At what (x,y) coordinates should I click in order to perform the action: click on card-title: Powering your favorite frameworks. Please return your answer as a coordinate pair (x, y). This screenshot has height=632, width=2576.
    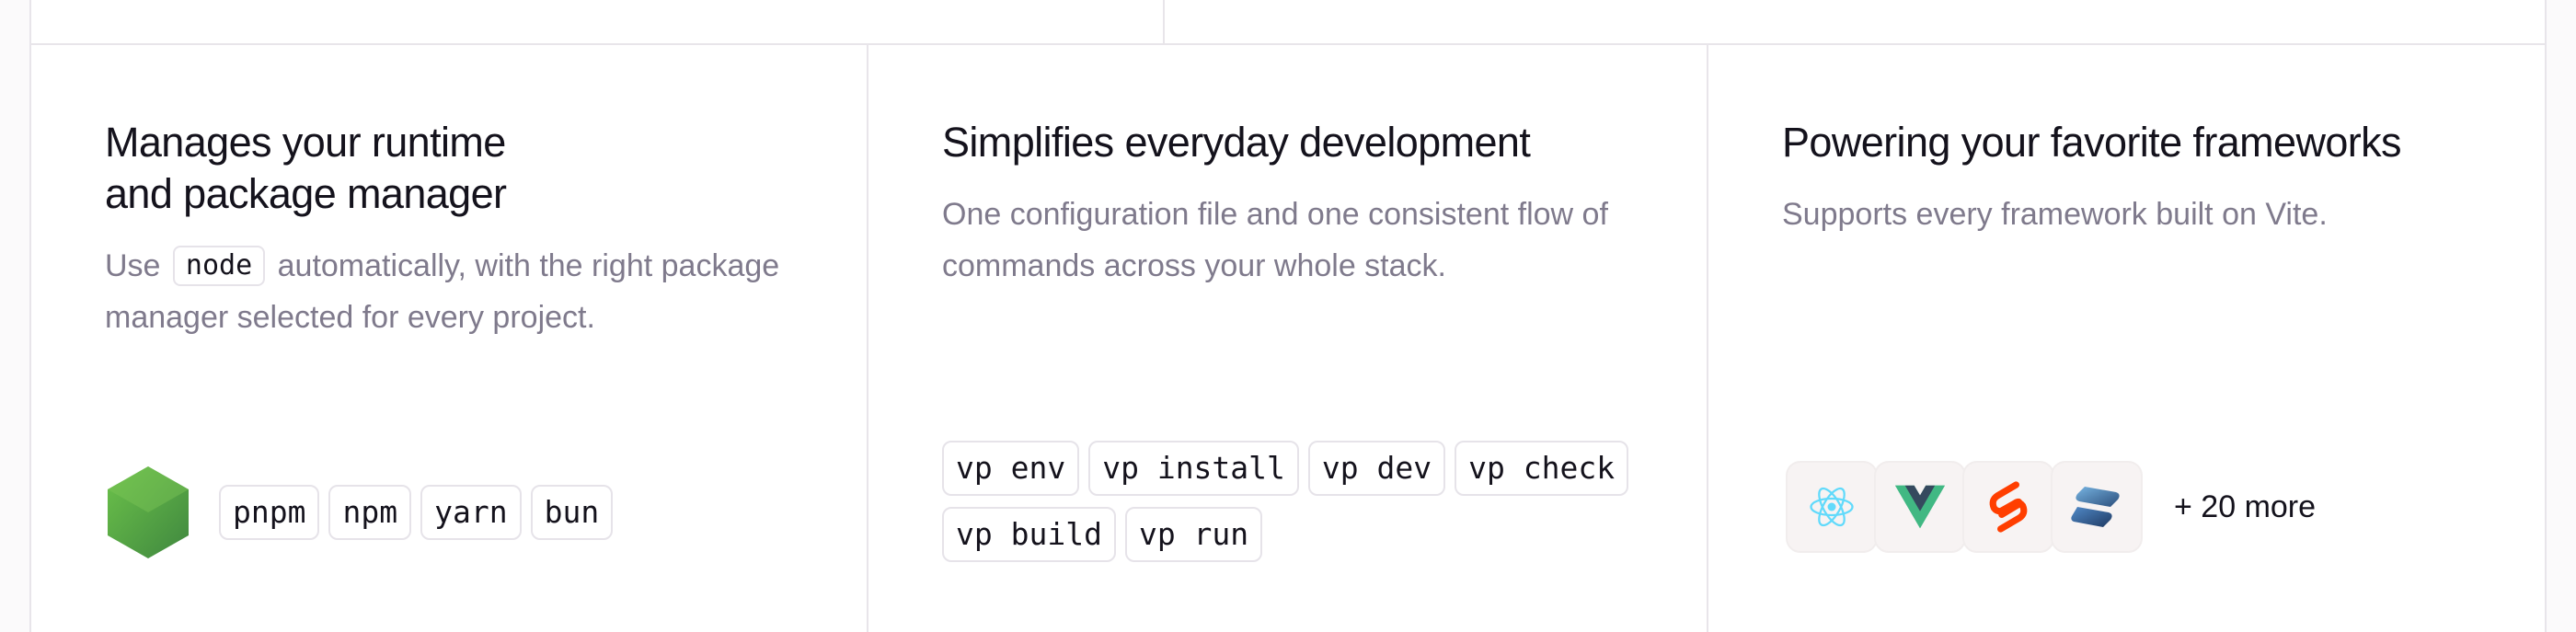
    Looking at the image, I should click on (2092, 142).